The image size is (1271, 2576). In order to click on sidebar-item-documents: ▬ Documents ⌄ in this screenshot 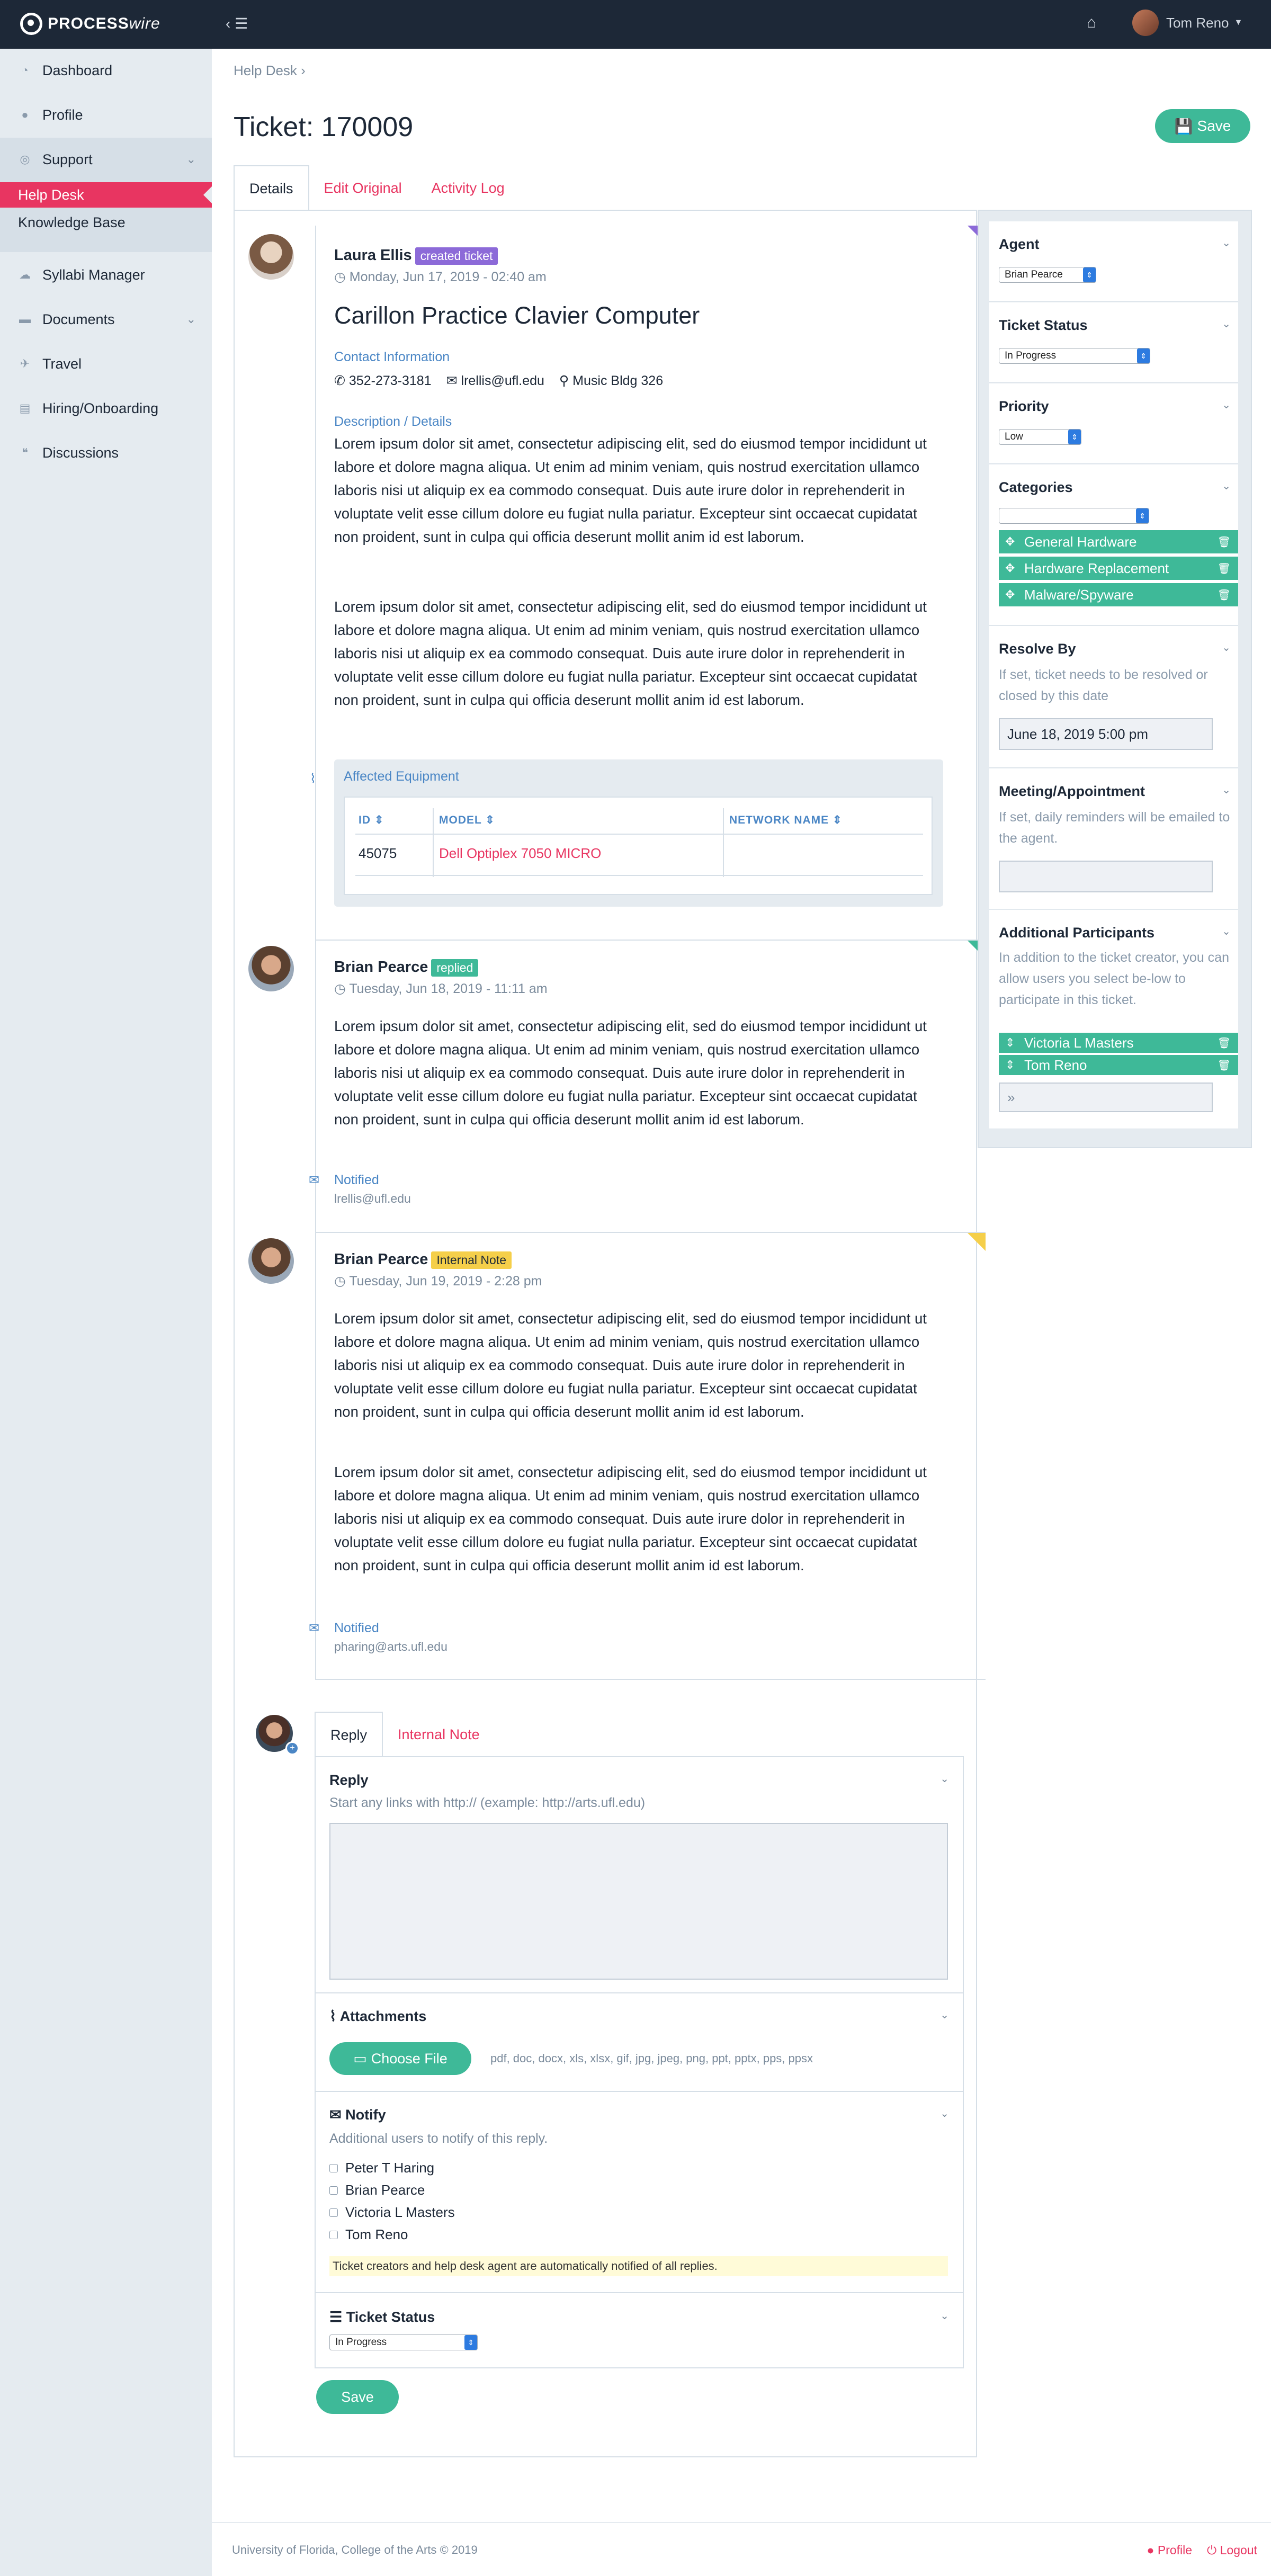, I will do `click(106, 319)`.